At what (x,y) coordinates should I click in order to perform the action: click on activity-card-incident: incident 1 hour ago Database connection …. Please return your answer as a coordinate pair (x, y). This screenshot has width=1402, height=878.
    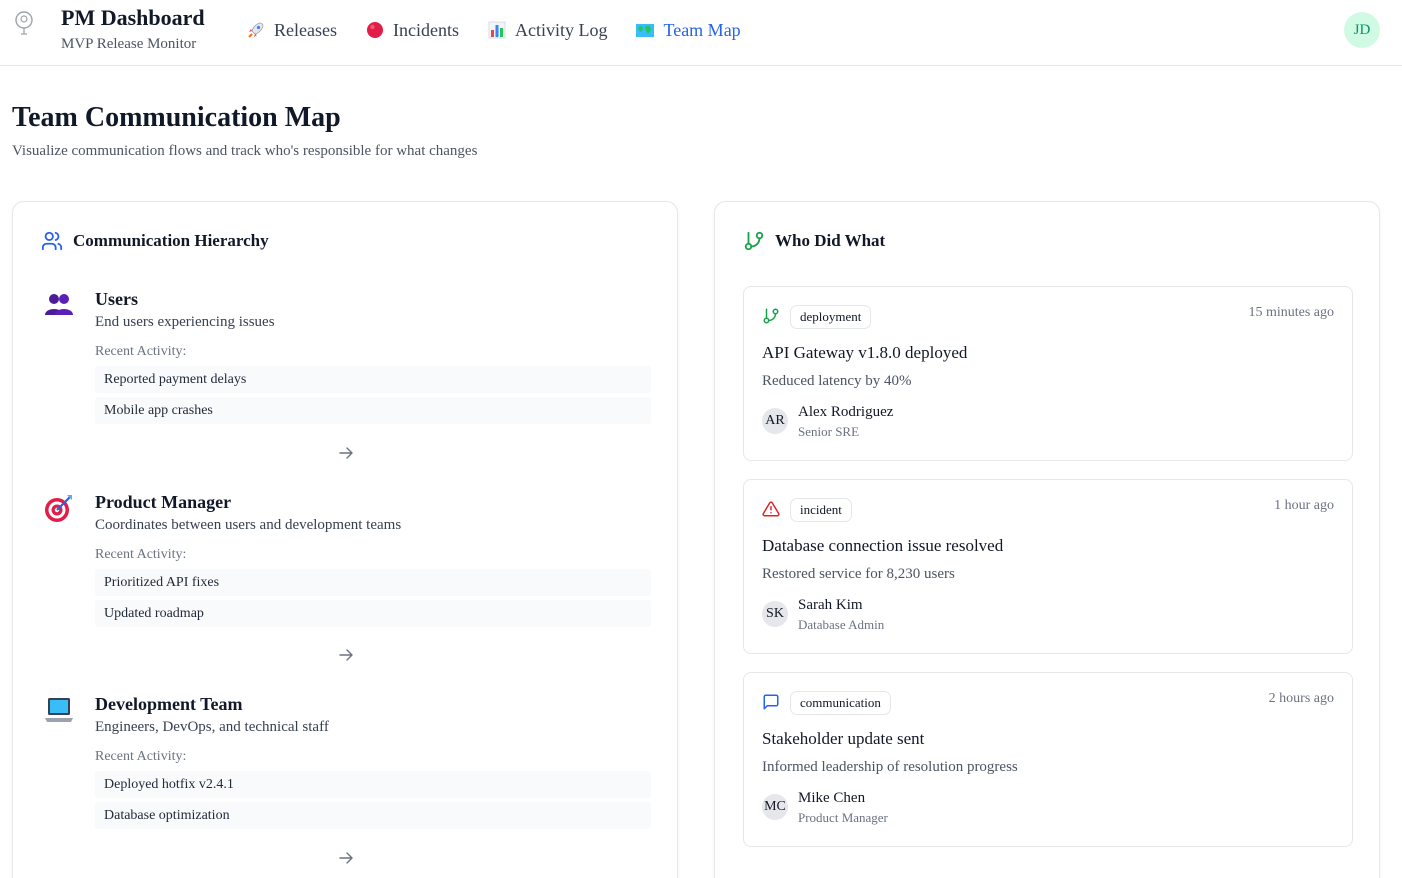
    Looking at the image, I should click on (1048, 566).